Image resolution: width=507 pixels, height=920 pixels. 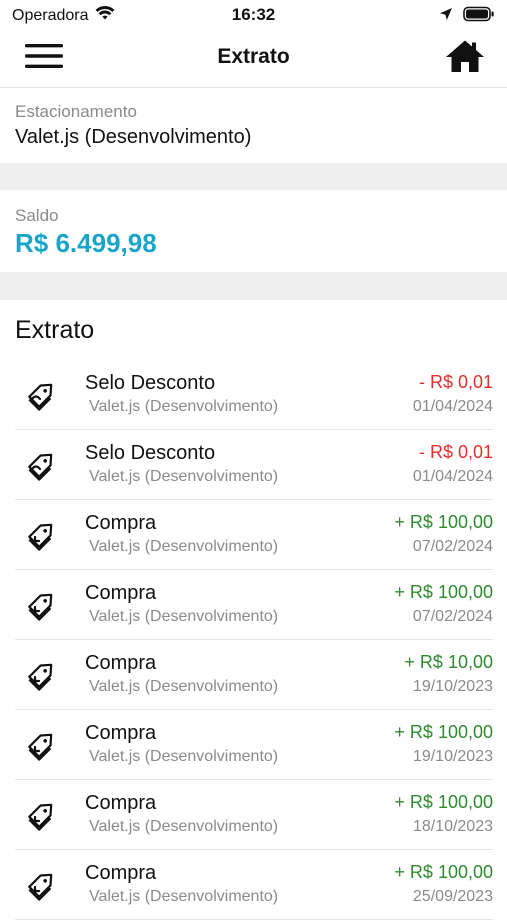 I want to click on parking-value: Valet.js (Desenvolvimento), so click(x=133, y=137).